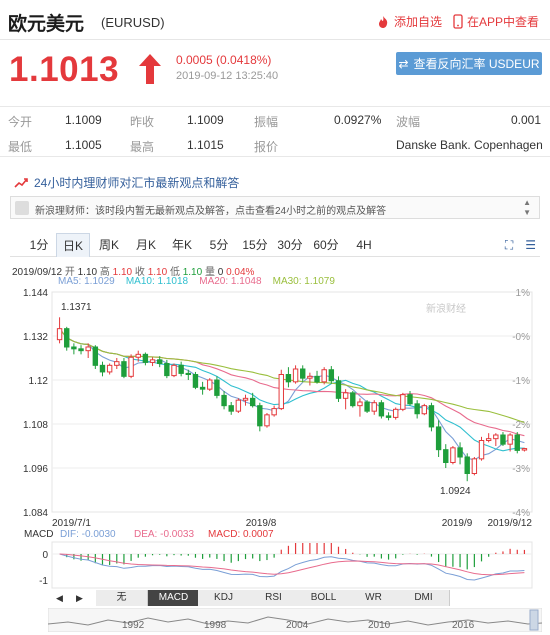 Image resolution: width=550 pixels, height=635 pixels. Describe the element at coordinates (275, 20) in the screenshot. I see `header: 欧元美元 (EURUSD) 添加自选 在APP中查看` at that location.